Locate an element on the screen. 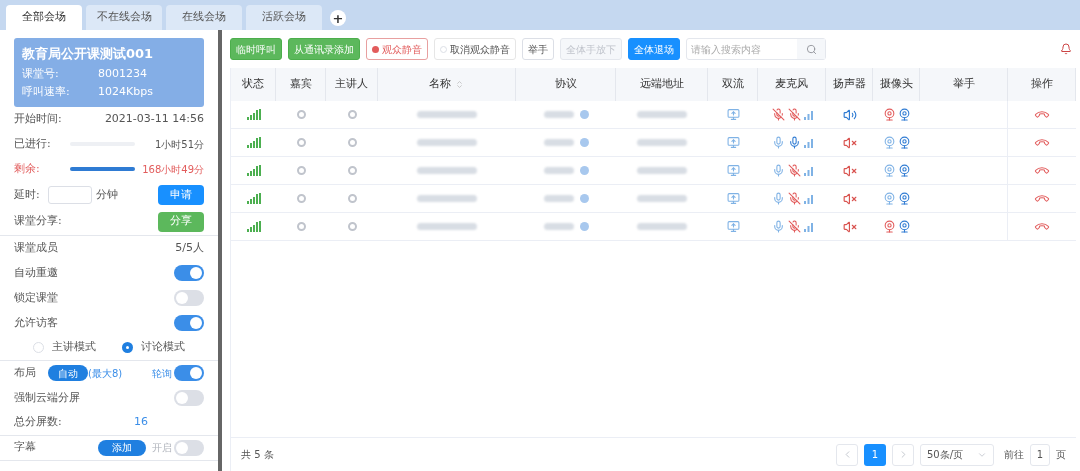 The height and width of the screenshot is (471, 1080). column-header: 名称 is located at coordinates (447, 84).